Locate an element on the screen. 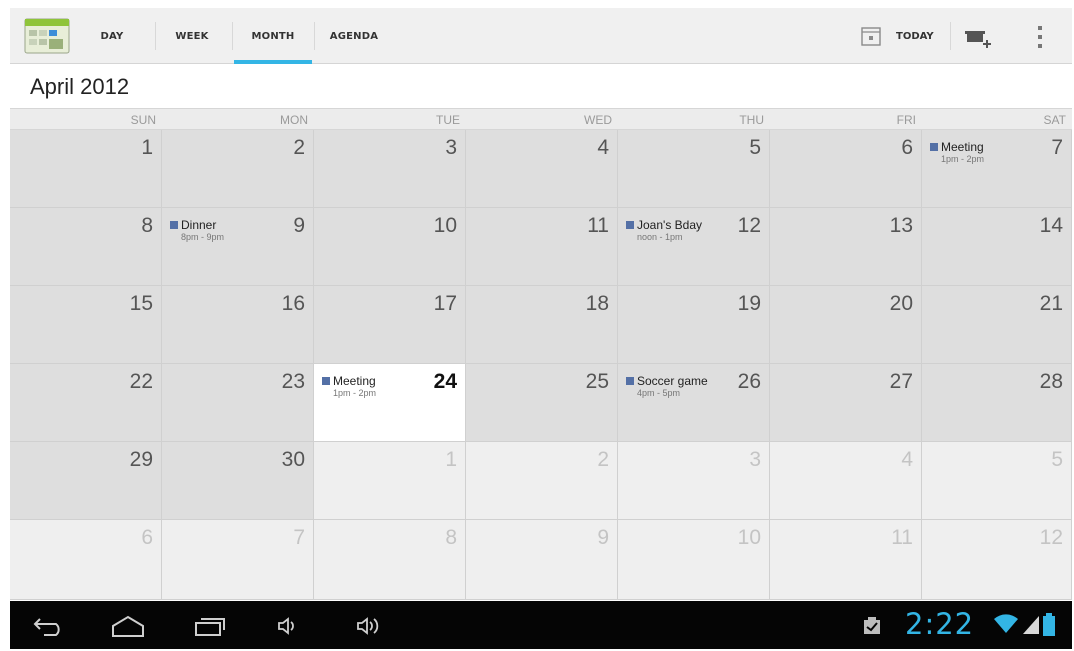 This screenshot has width=1074, height=651. volume-down-icon is located at coordinates (287, 626).